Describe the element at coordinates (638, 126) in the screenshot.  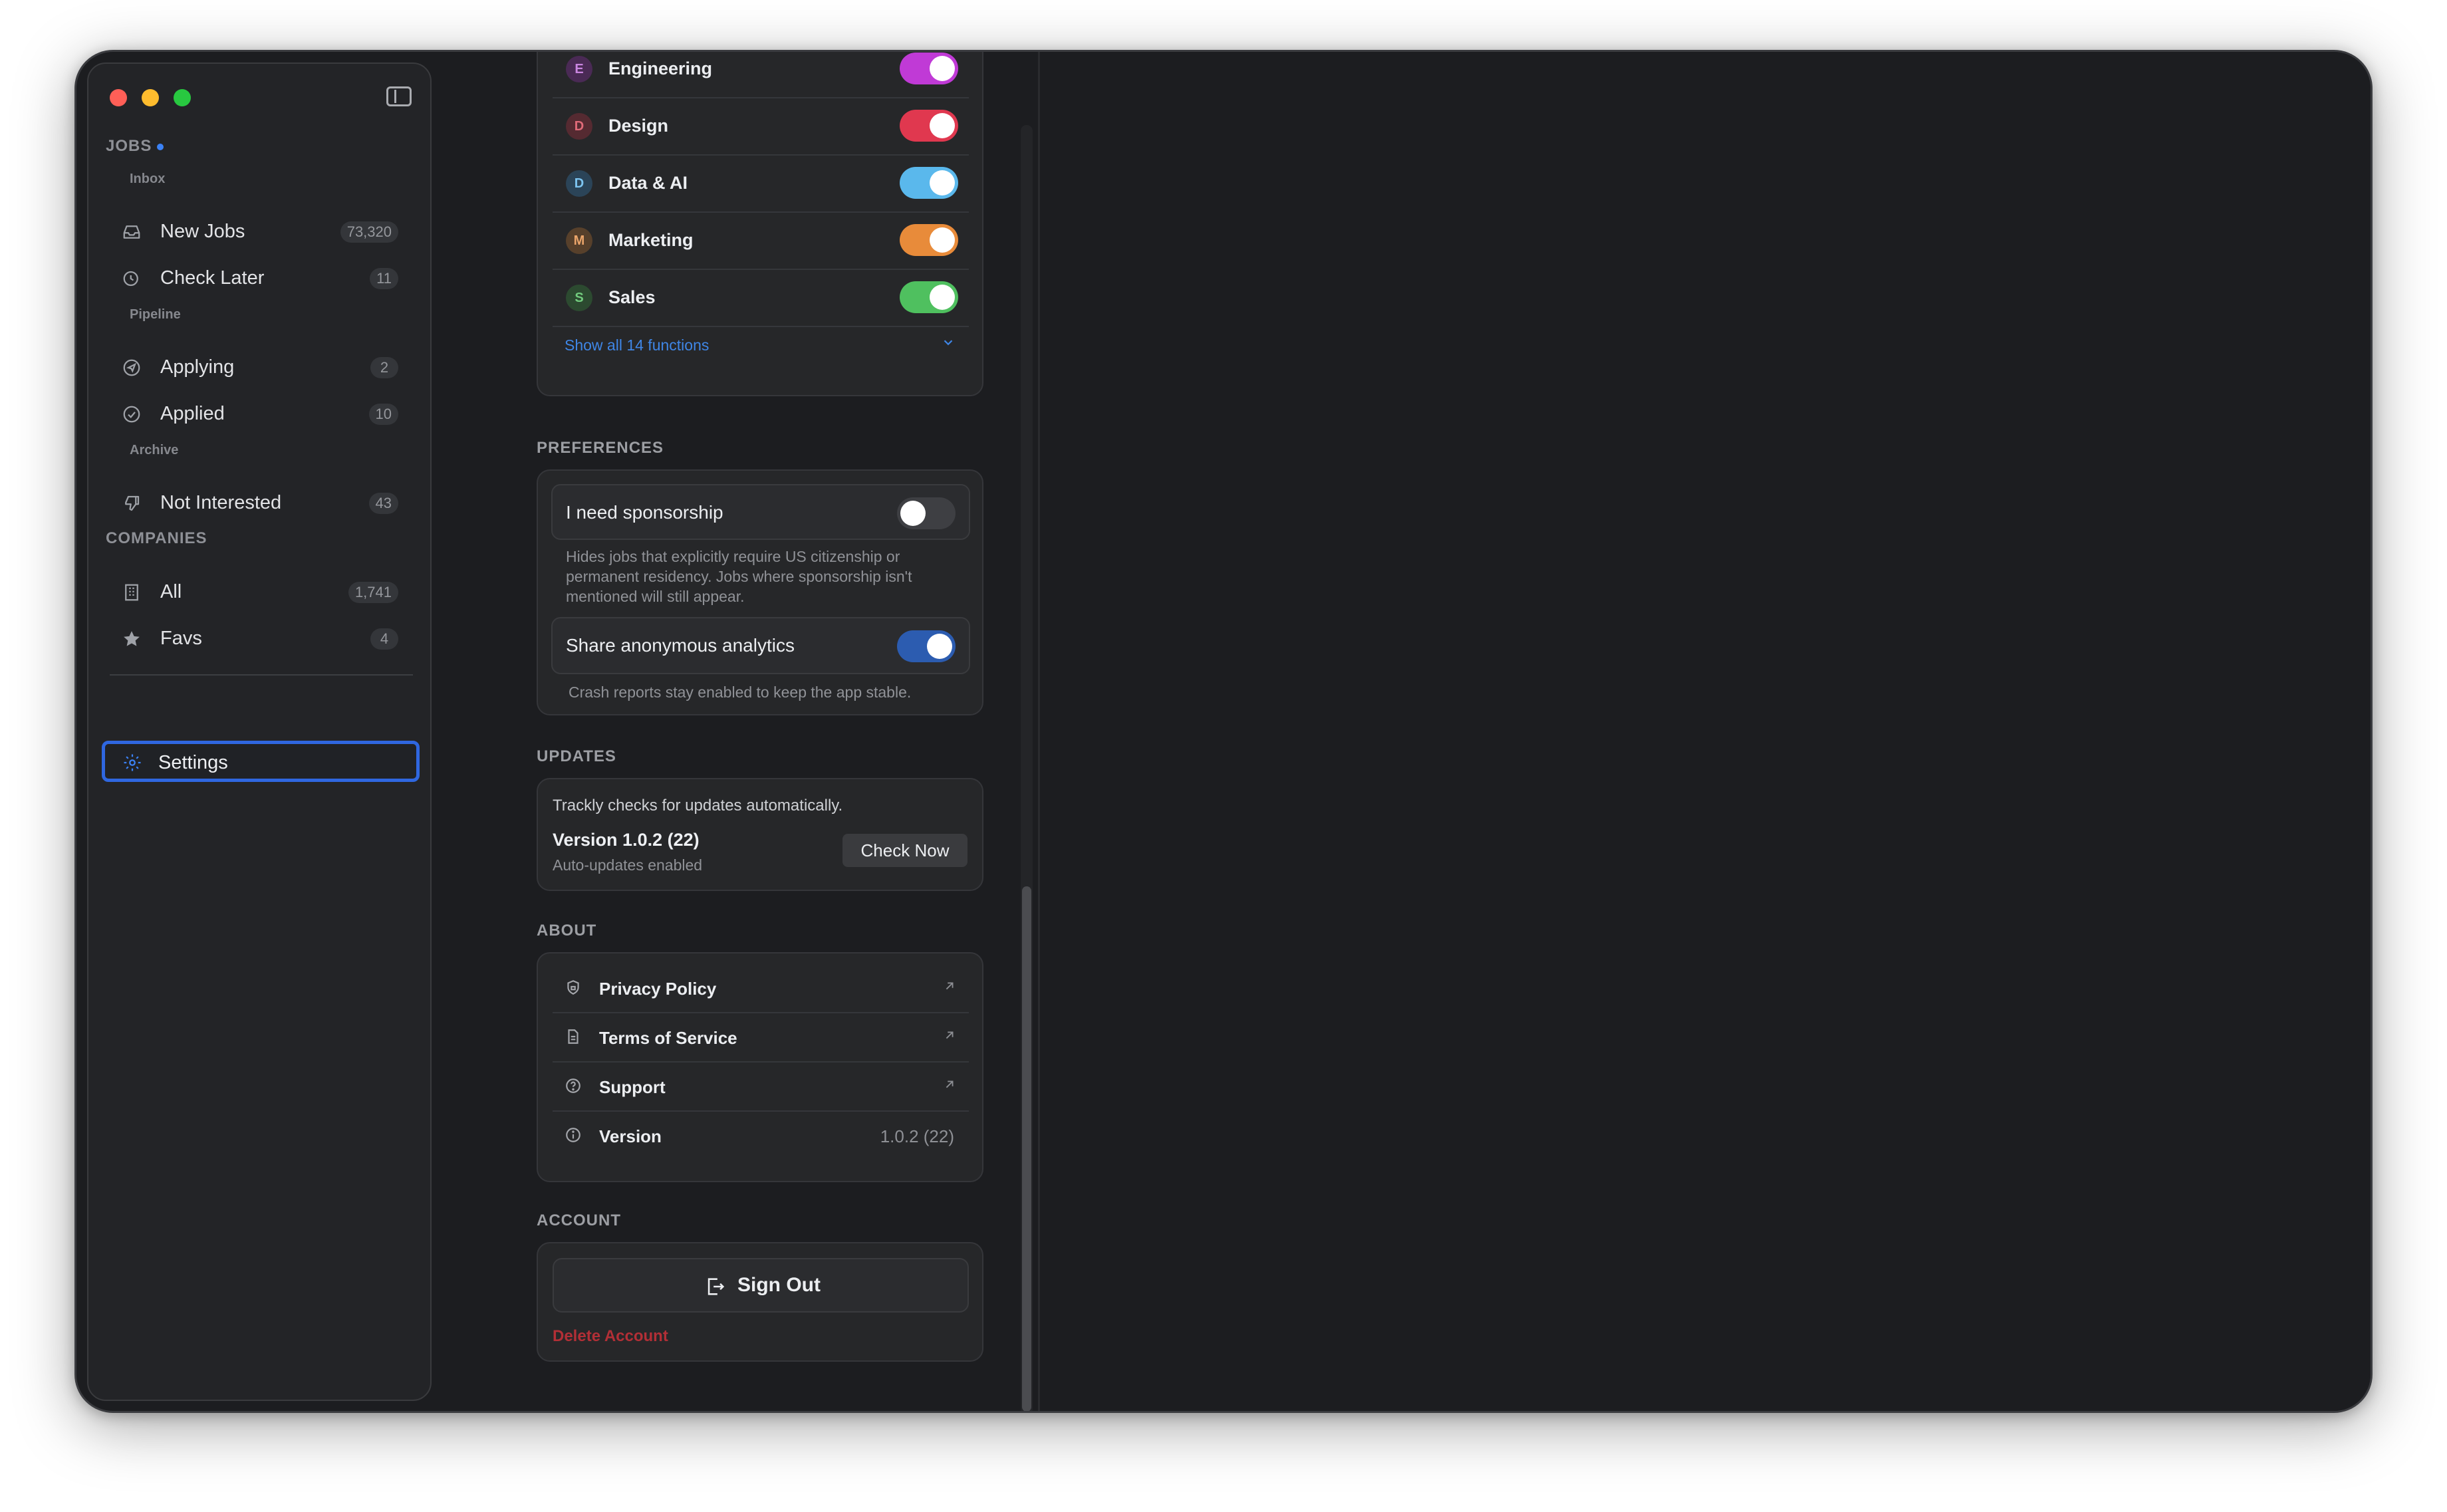
I see `function-label: Design` at that location.